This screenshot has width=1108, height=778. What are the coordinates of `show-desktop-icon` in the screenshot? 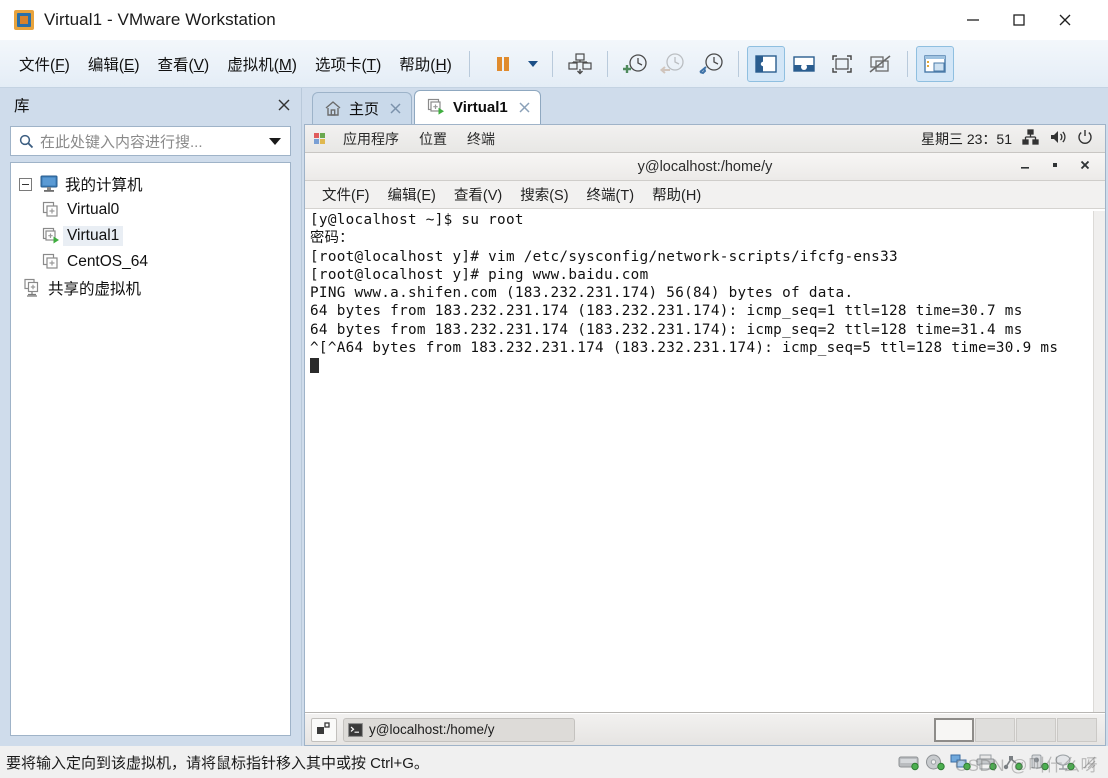 It's located at (324, 729).